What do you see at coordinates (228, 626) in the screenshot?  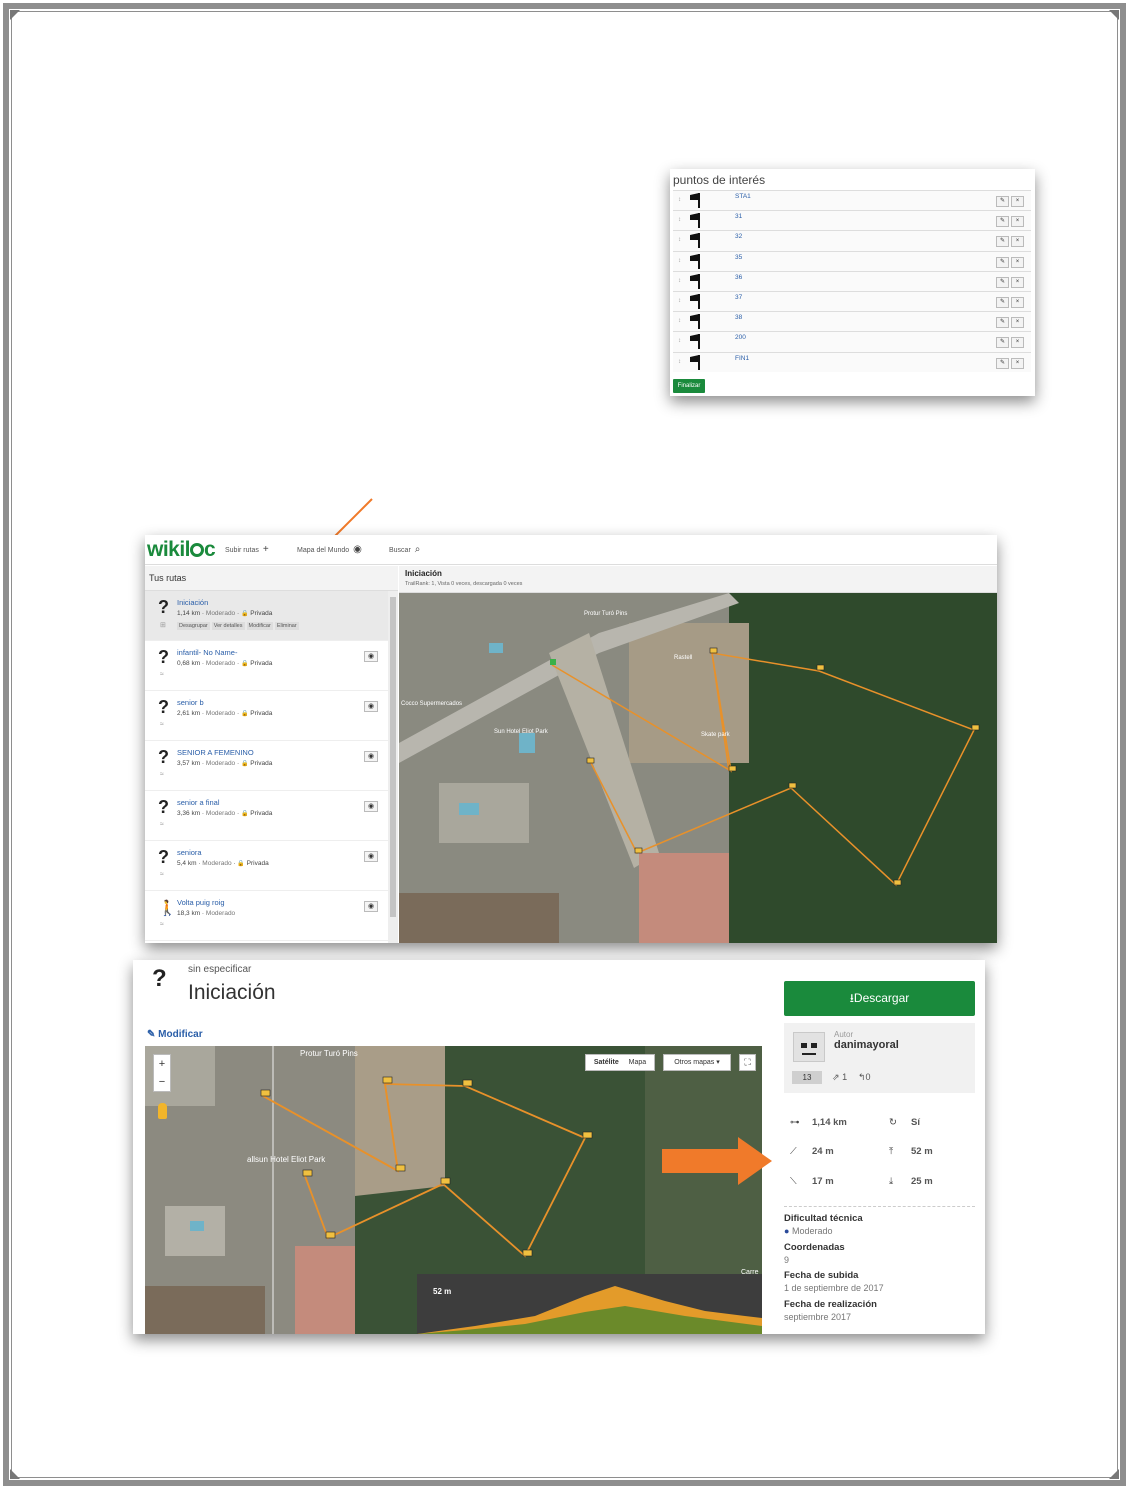 I see `route-action-button: Ver detalles` at bounding box center [228, 626].